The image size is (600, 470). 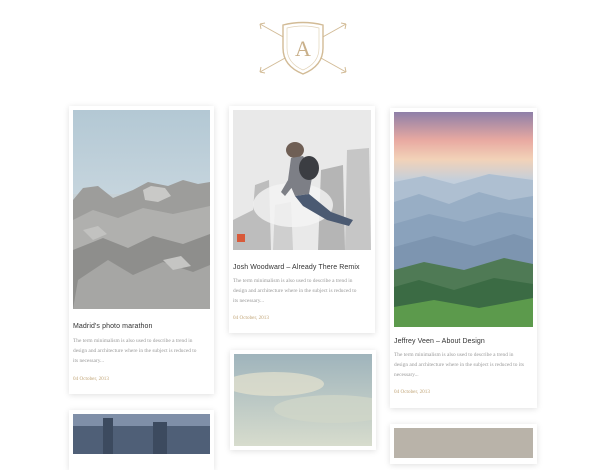 I want to click on logo-crest: A, so click(x=303, y=48).